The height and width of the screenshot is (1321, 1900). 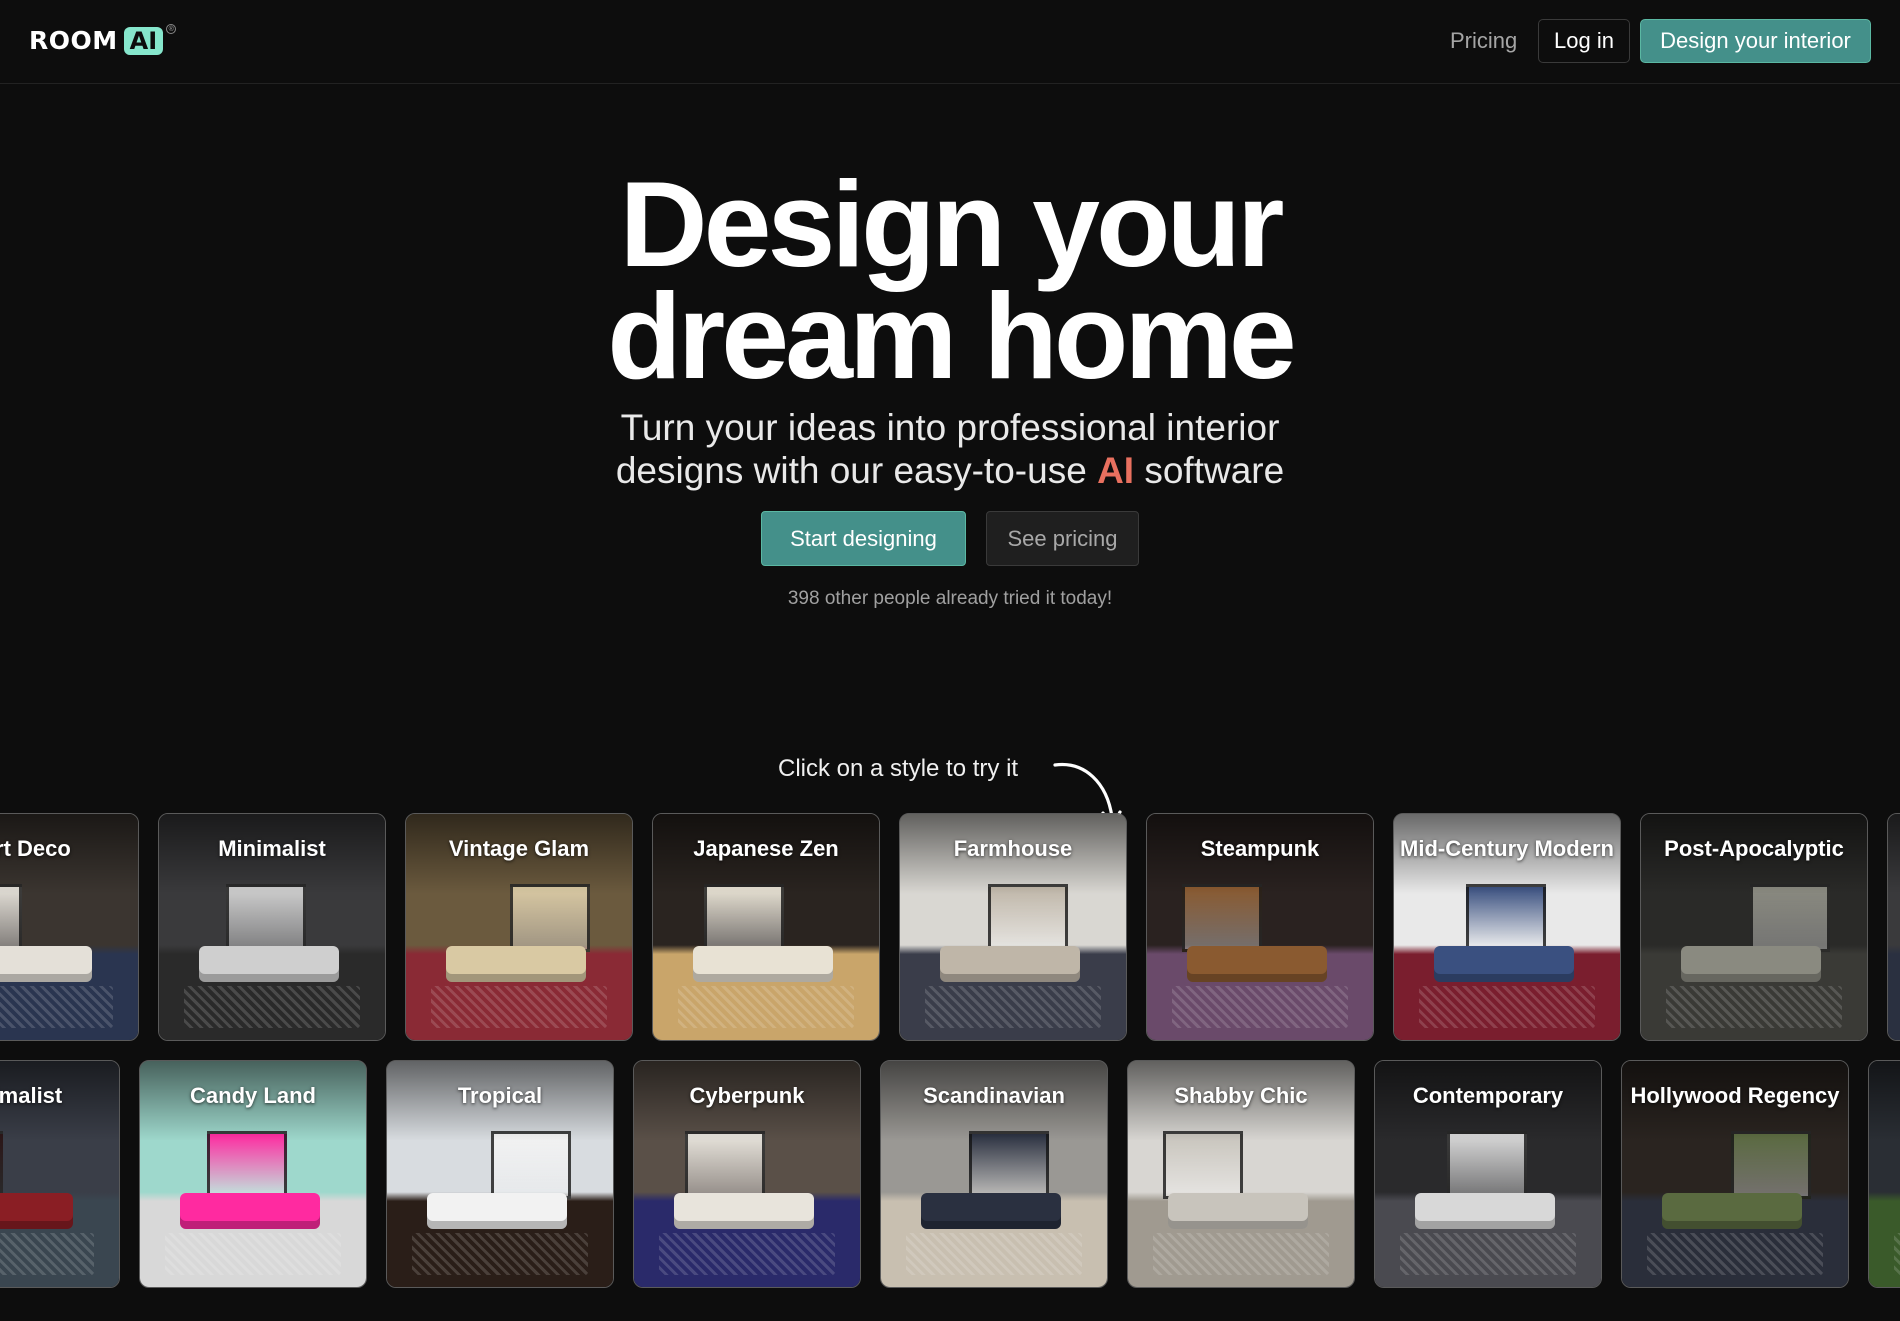 I want to click on login-button: Log in, so click(x=1584, y=41).